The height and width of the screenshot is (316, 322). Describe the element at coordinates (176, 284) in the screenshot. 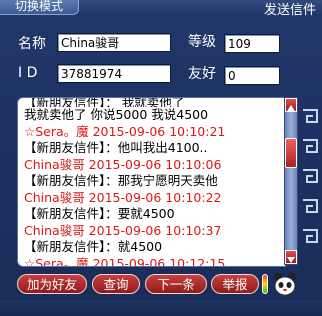

I see `next-message-button: 下一条` at that location.